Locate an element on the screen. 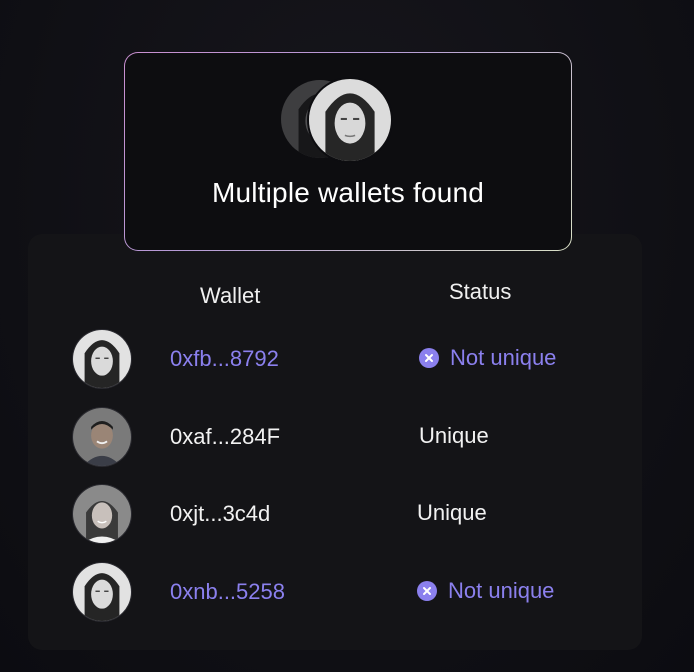  avatar-front is located at coordinates (350, 120).